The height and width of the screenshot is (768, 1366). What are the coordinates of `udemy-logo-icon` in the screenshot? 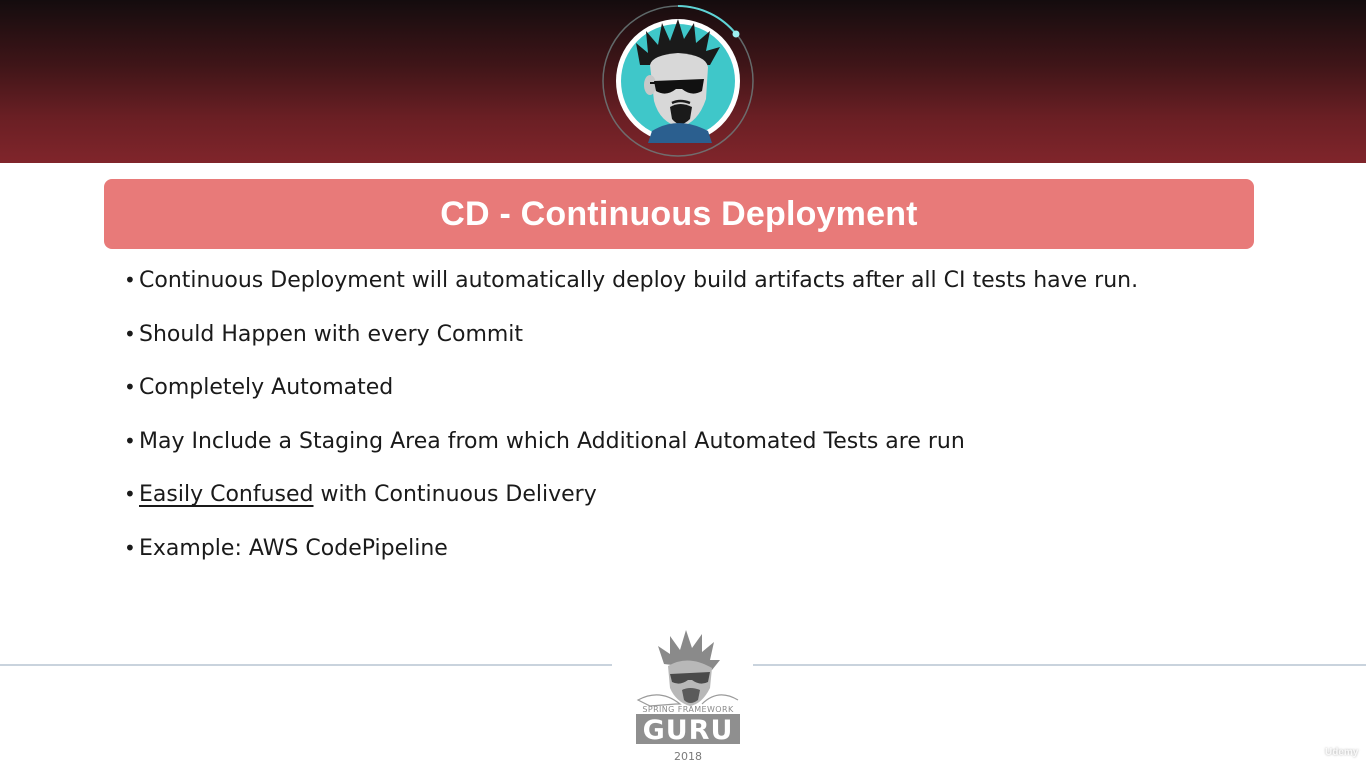 It's located at (1313, 752).